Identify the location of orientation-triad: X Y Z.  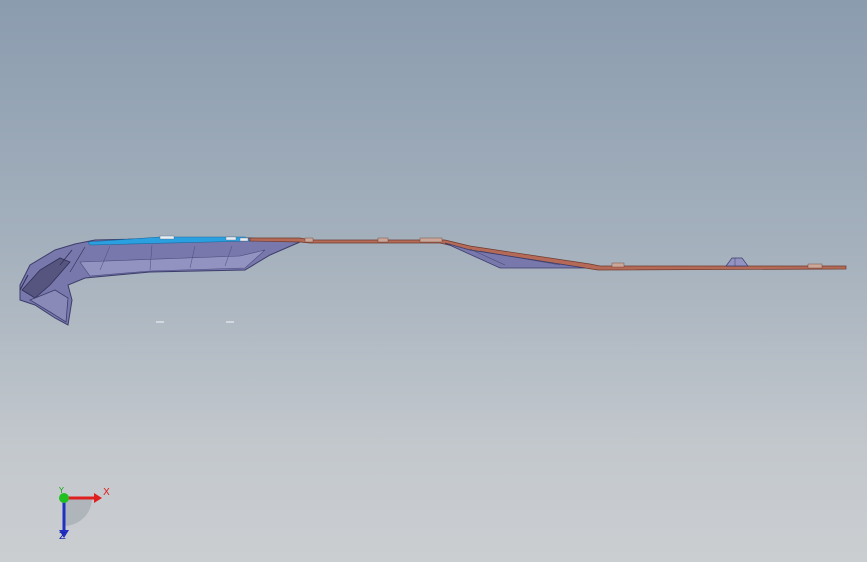
(84, 515).